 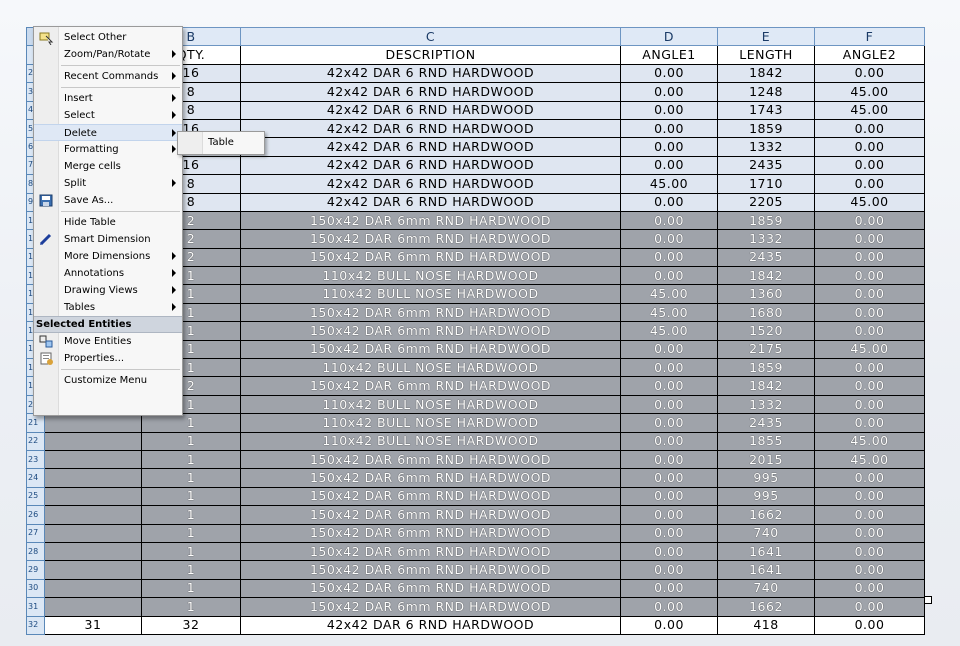 I want to click on column-letter-e: E, so click(x=766, y=36).